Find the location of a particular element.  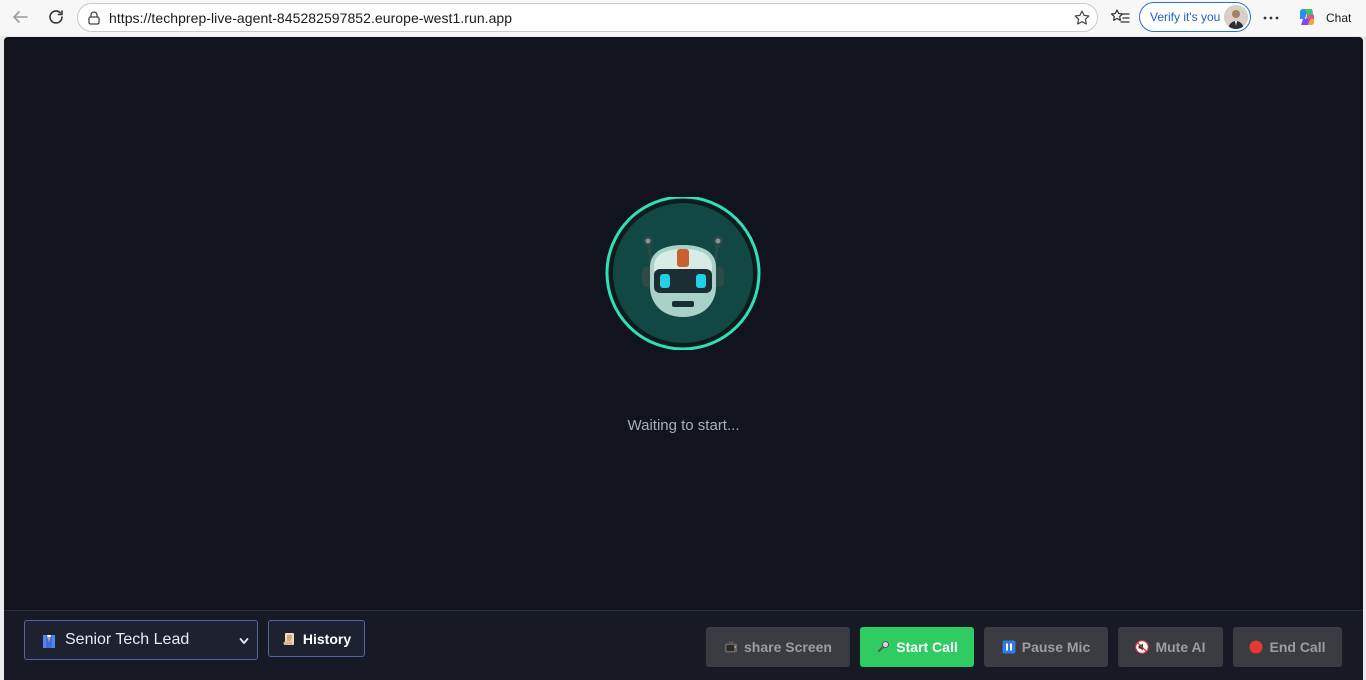

ai-avatar is located at coordinates (683, 273).